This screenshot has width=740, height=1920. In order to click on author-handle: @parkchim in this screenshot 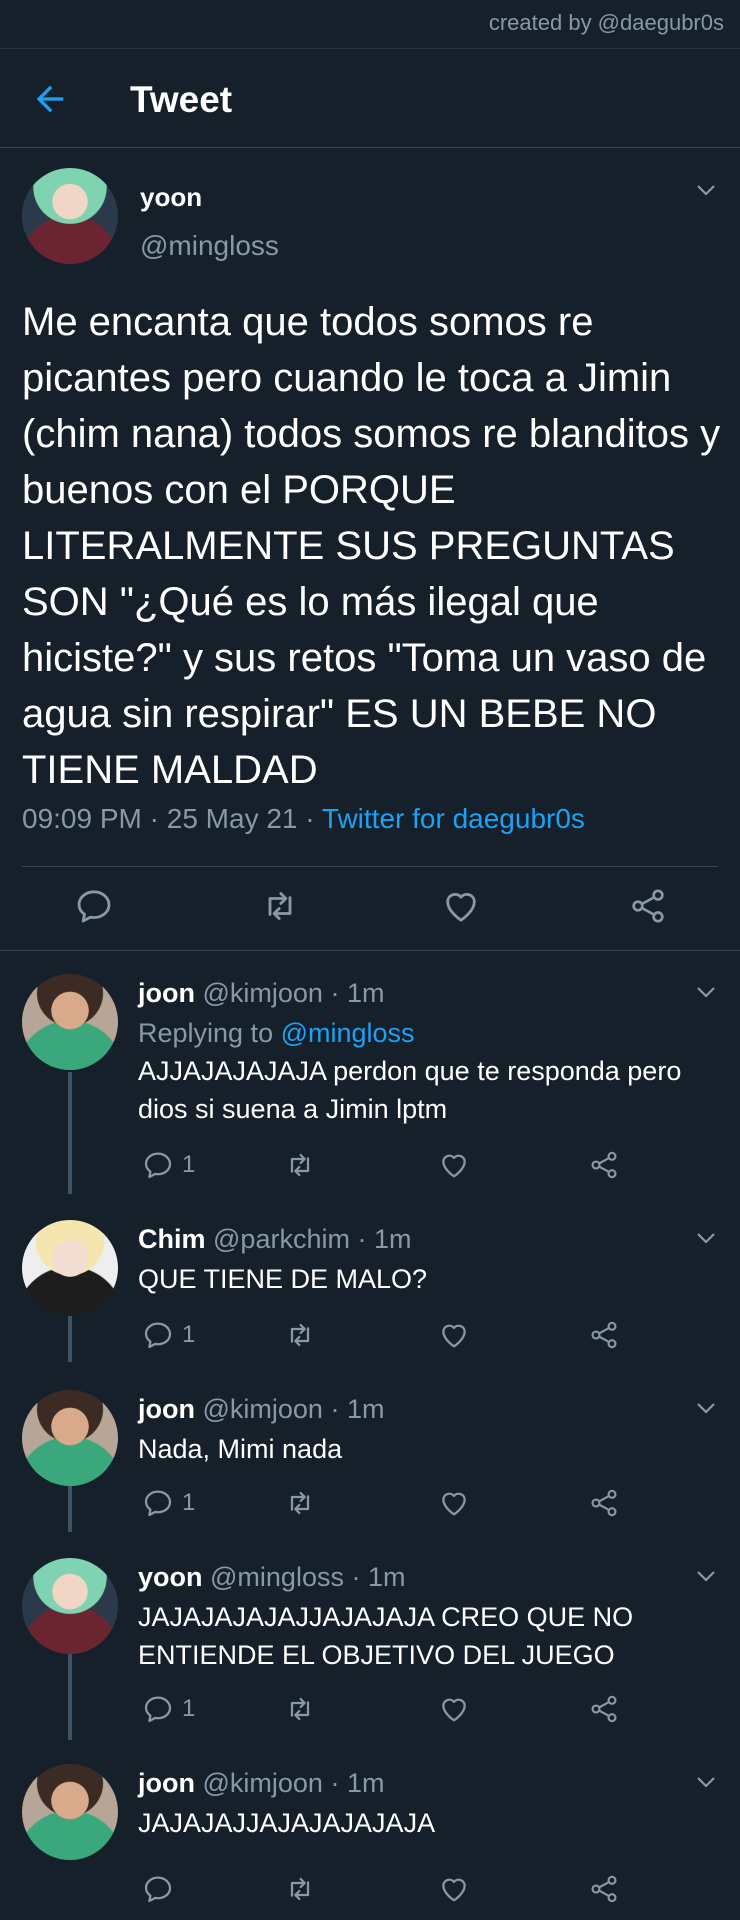, I will do `click(281, 1239)`.